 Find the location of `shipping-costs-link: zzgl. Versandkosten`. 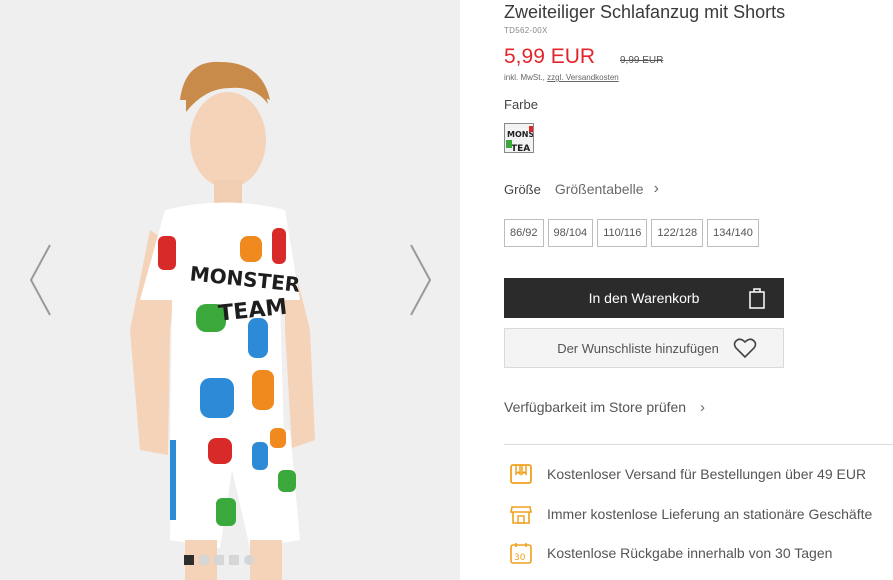

shipping-costs-link: zzgl. Versandkosten is located at coordinates (583, 77).